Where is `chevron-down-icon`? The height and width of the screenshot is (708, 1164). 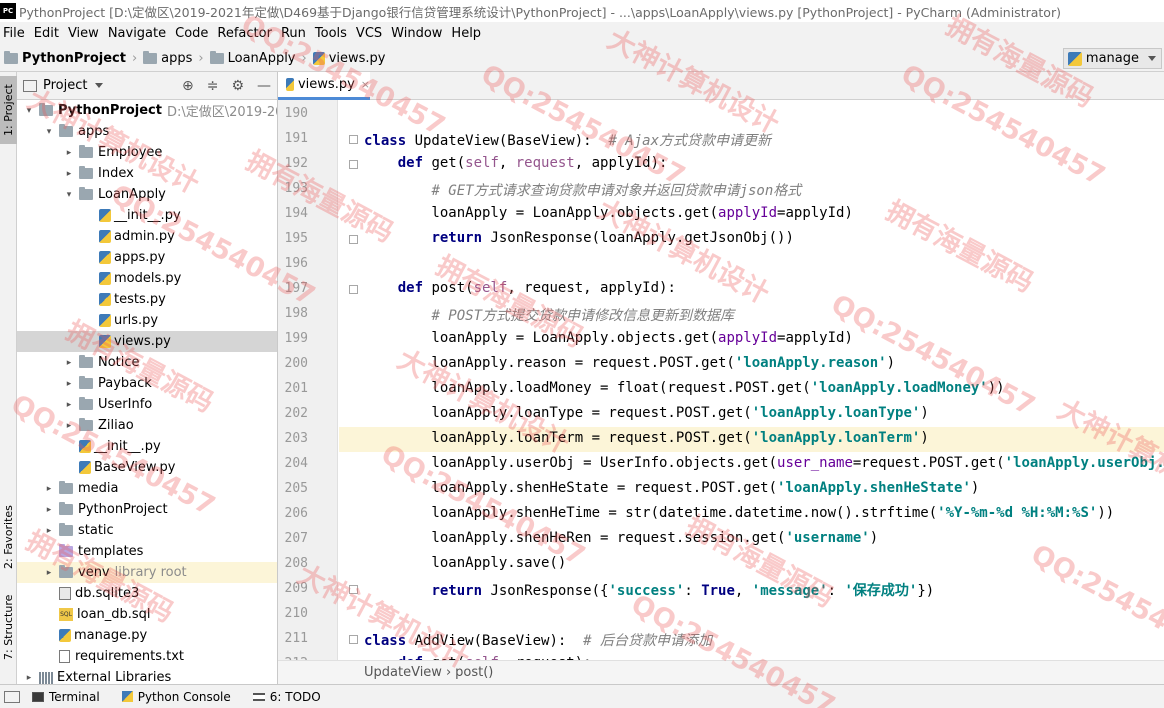 chevron-down-icon is located at coordinates (99, 85).